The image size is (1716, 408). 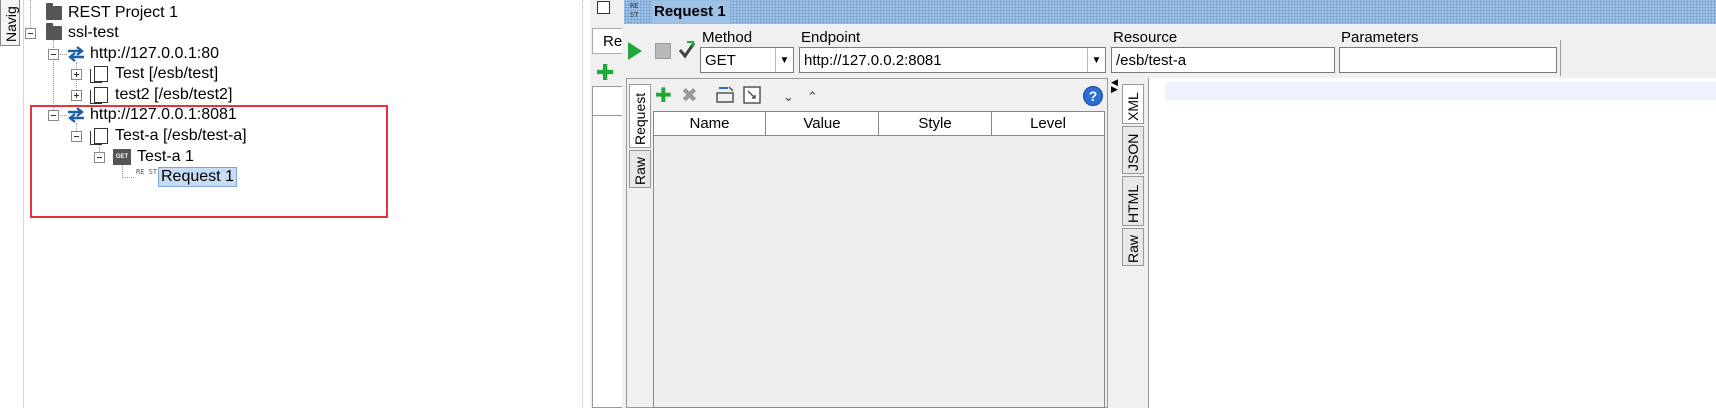 I want to click on endpoint-value: http://127.0.0.2:8081, so click(x=873, y=60).